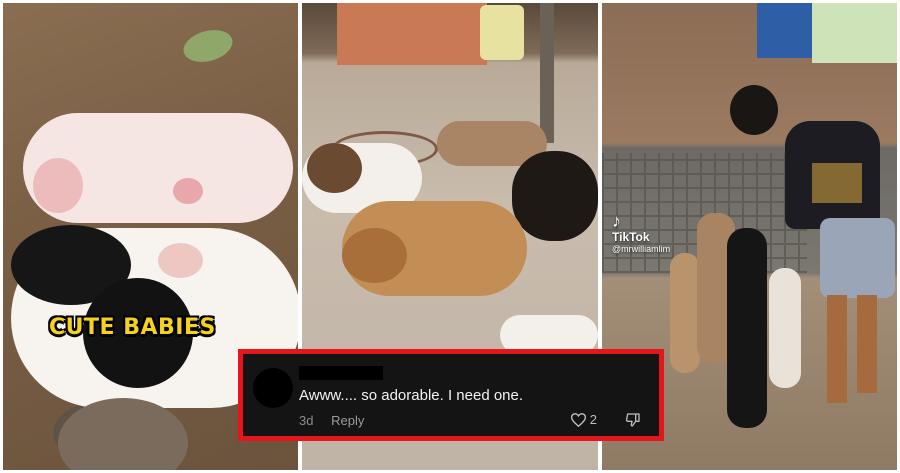 This screenshot has height=473, width=900. What do you see at coordinates (502, 32) in the screenshot?
I see `container` at bounding box center [502, 32].